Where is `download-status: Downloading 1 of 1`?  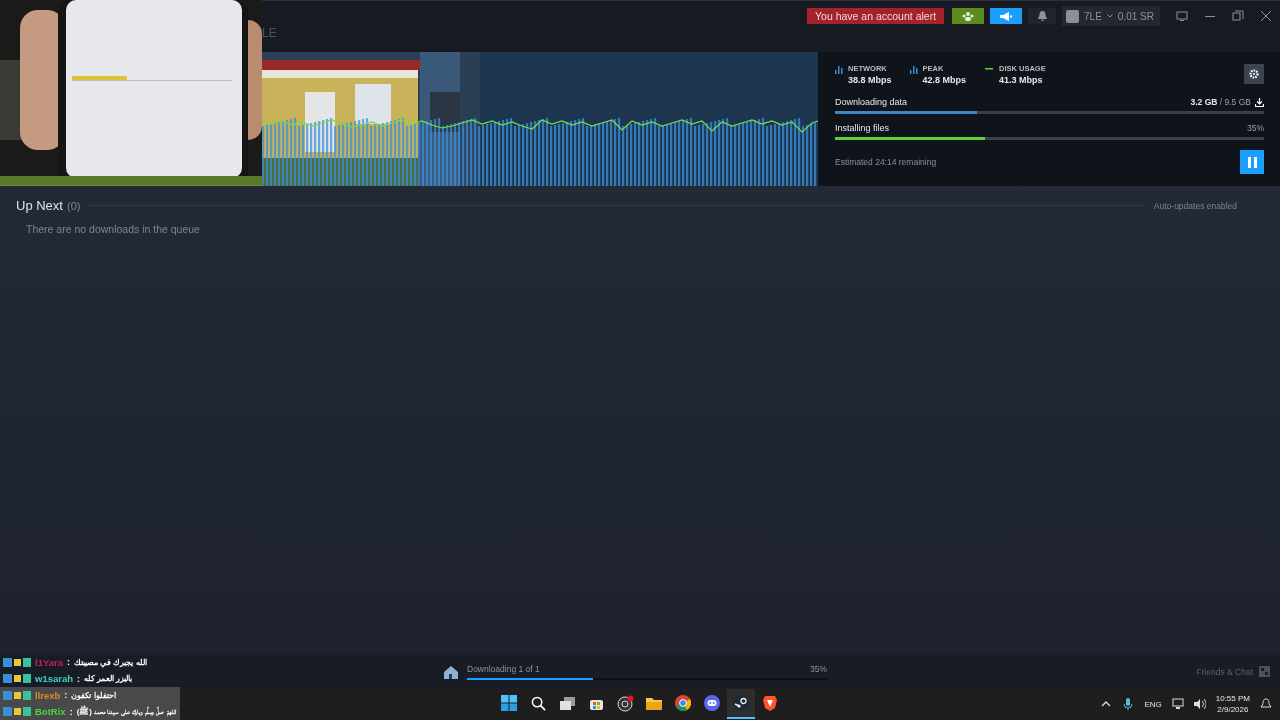 download-status: Downloading 1 of 1 is located at coordinates (503, 668).